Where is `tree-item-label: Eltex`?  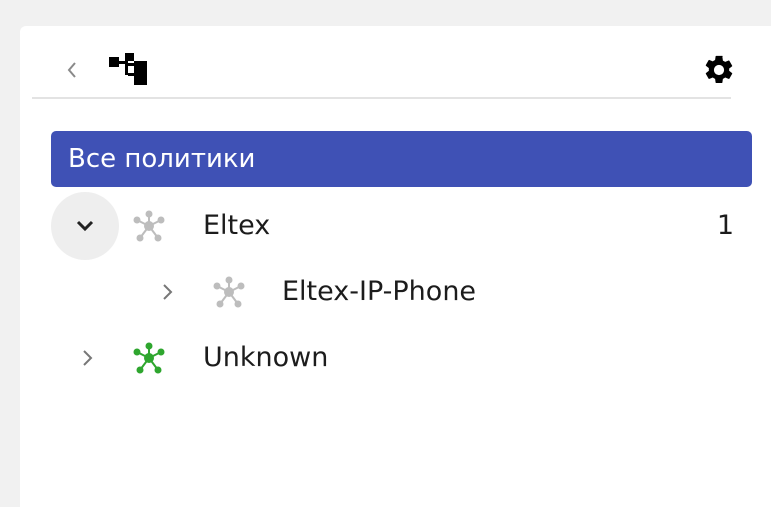
tree-item-label: Eltex is located at coordinates (237, 225).